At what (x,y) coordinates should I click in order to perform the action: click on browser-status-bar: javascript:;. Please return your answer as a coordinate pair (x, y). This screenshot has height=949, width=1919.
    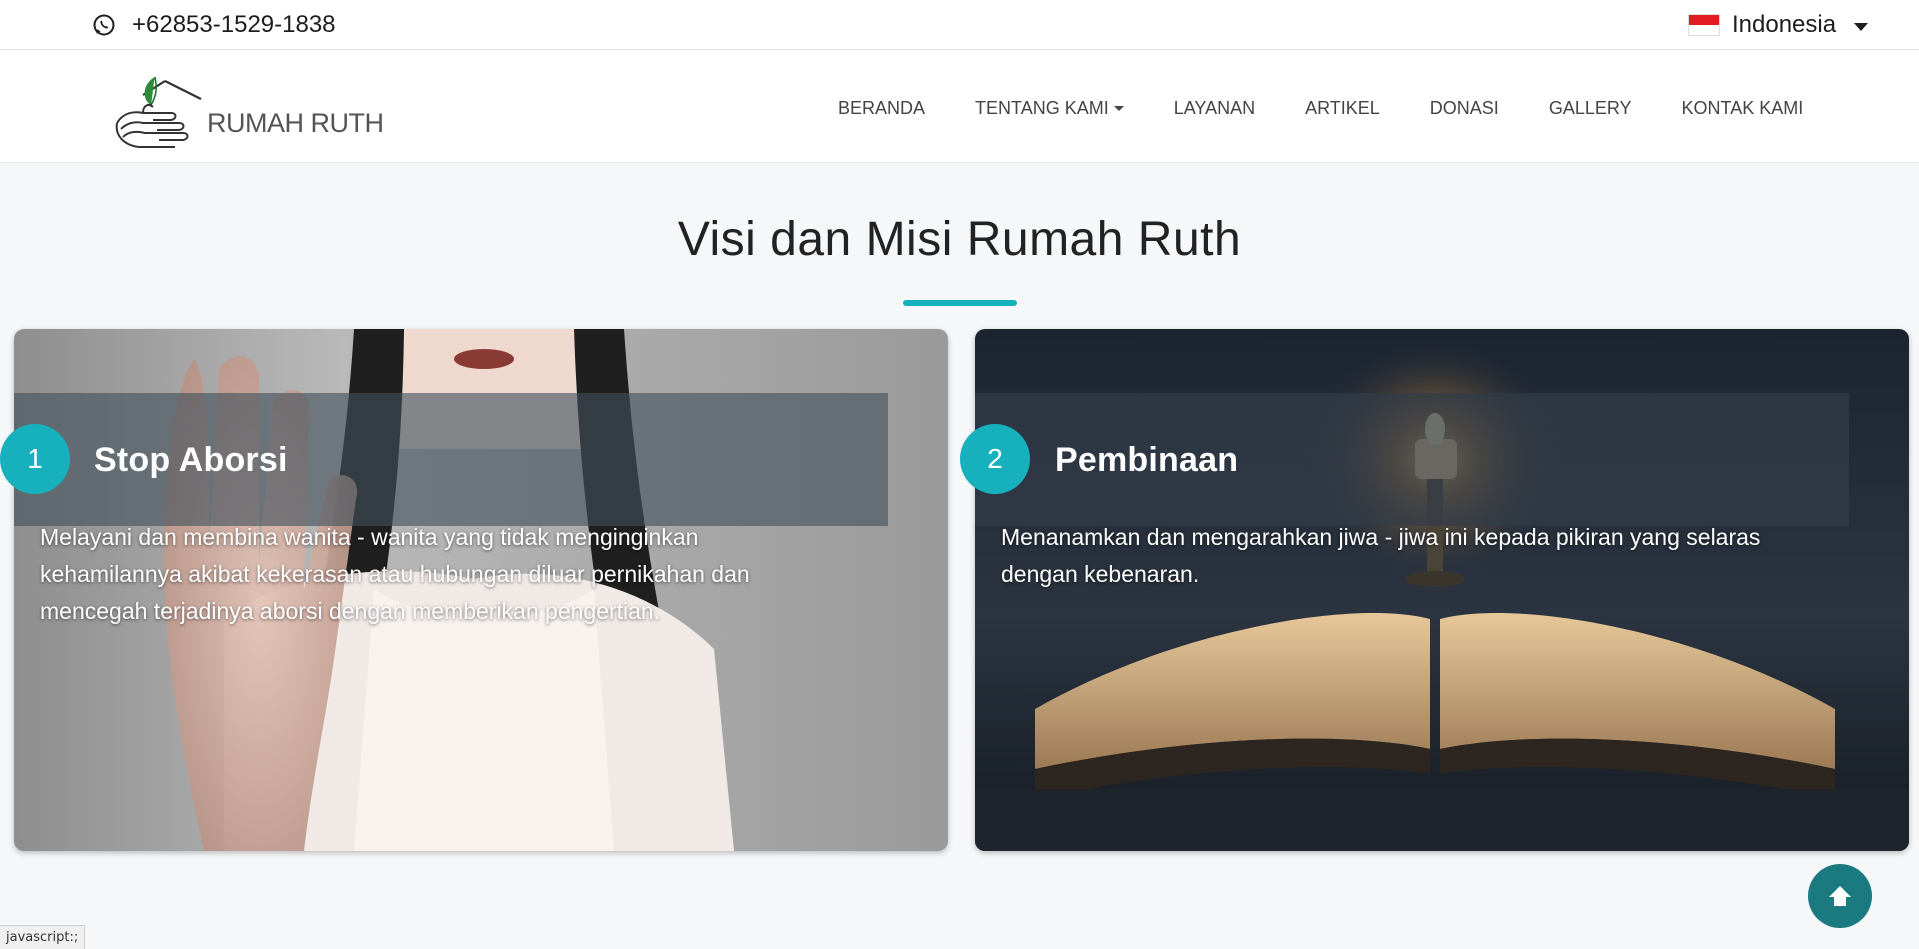
    Looking at the image, I should click on (43, 937).